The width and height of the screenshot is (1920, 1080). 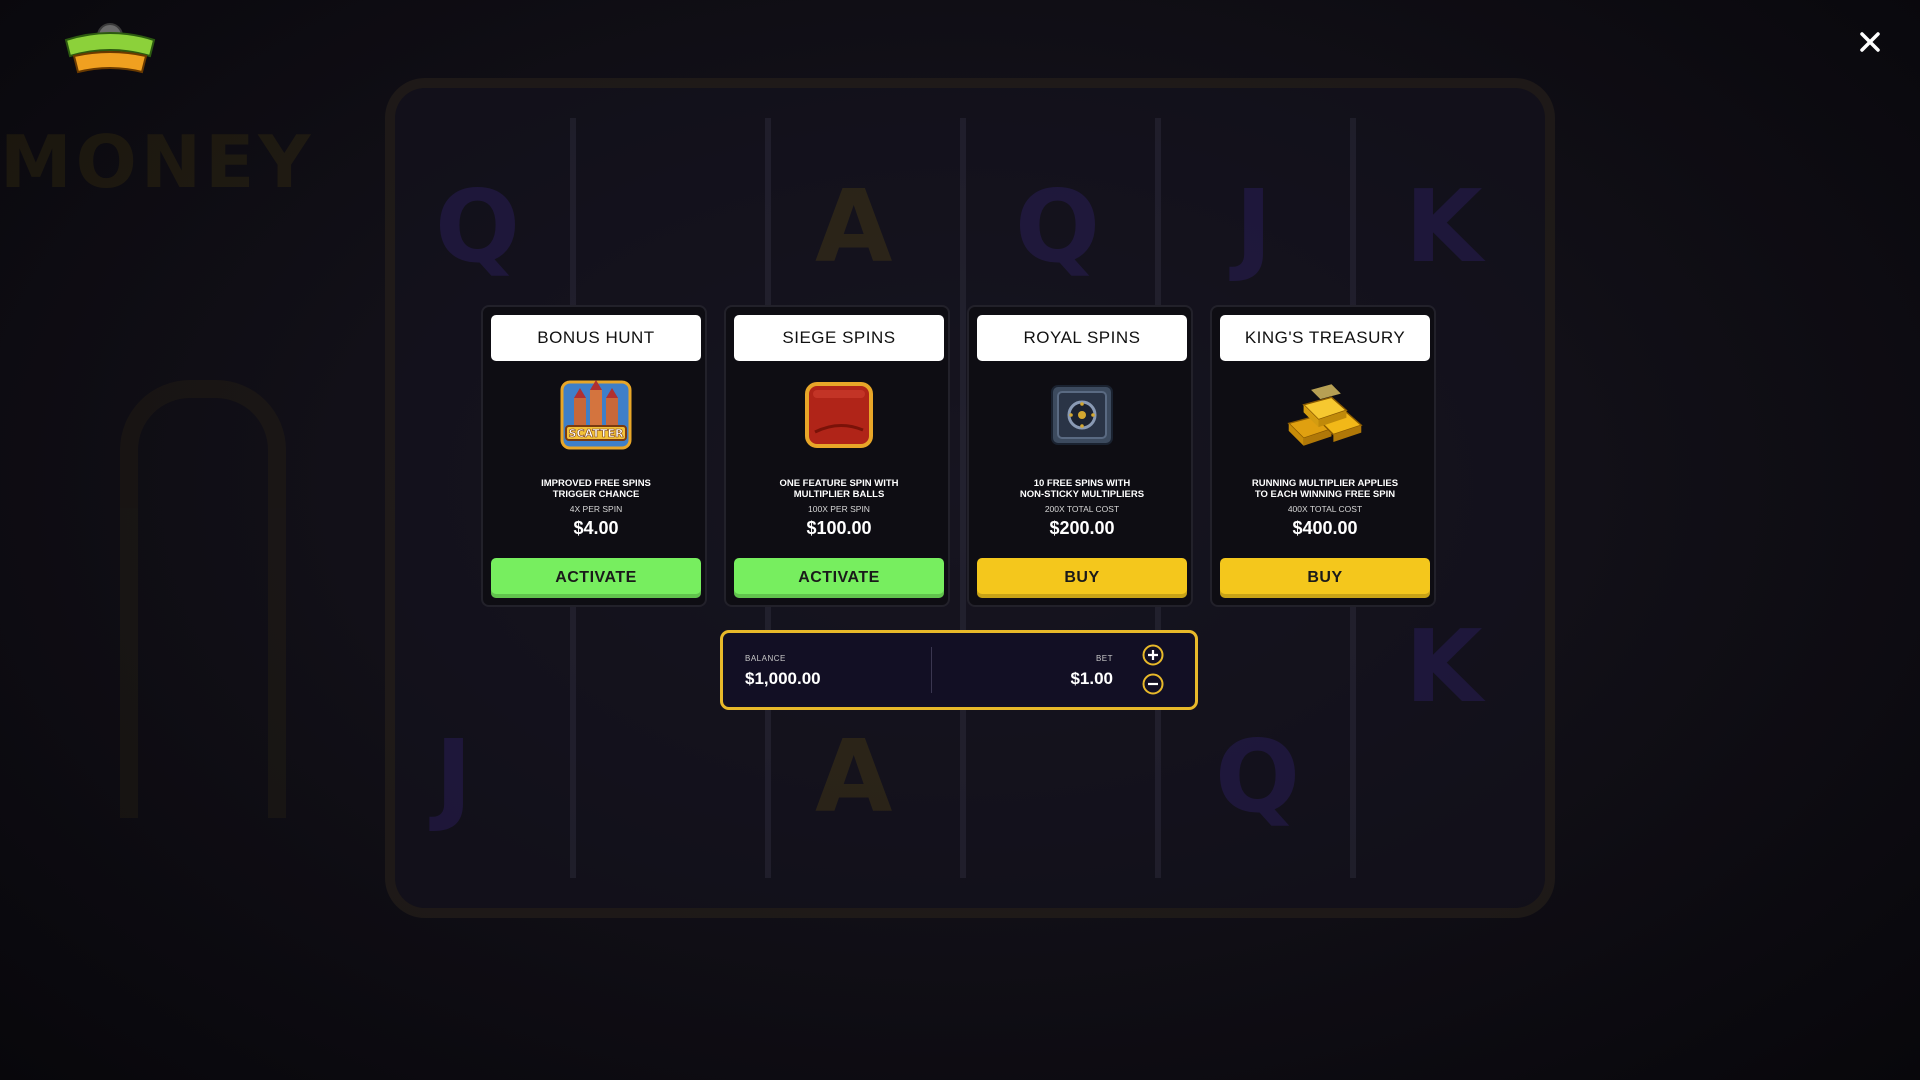 I want to click on card-cost: 4X PER SPIN, so click(x=596, y=509).